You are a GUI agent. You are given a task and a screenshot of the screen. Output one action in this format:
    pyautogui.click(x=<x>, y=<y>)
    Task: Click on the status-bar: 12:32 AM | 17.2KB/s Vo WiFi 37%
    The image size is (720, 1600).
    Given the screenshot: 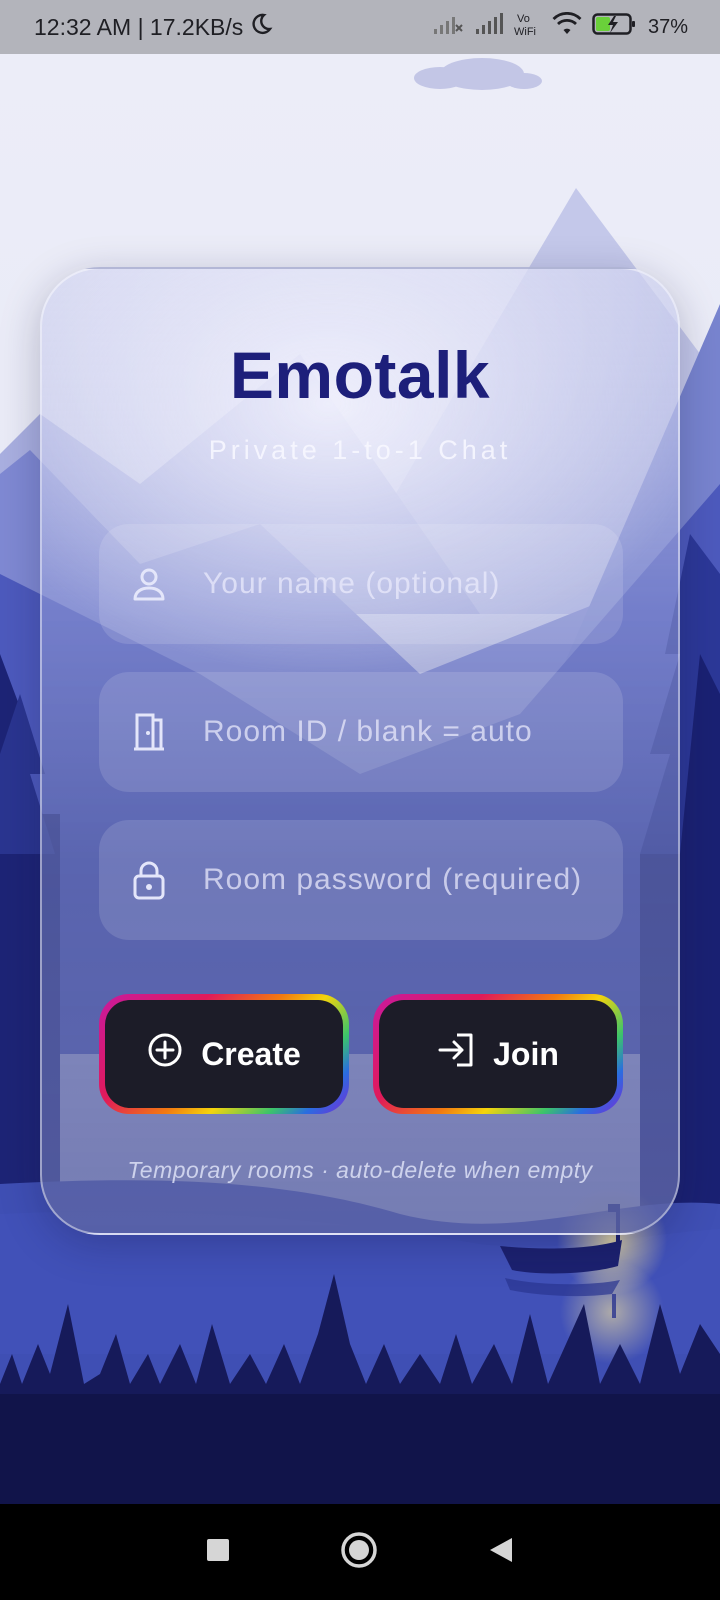 What is the action you would take?
    pyautogui.click(x=360, y=27)
    